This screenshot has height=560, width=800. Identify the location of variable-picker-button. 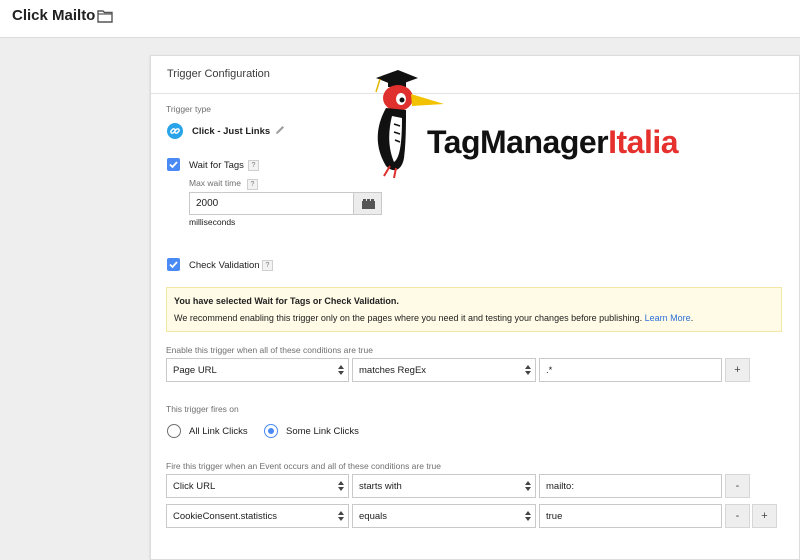
(367, 203).